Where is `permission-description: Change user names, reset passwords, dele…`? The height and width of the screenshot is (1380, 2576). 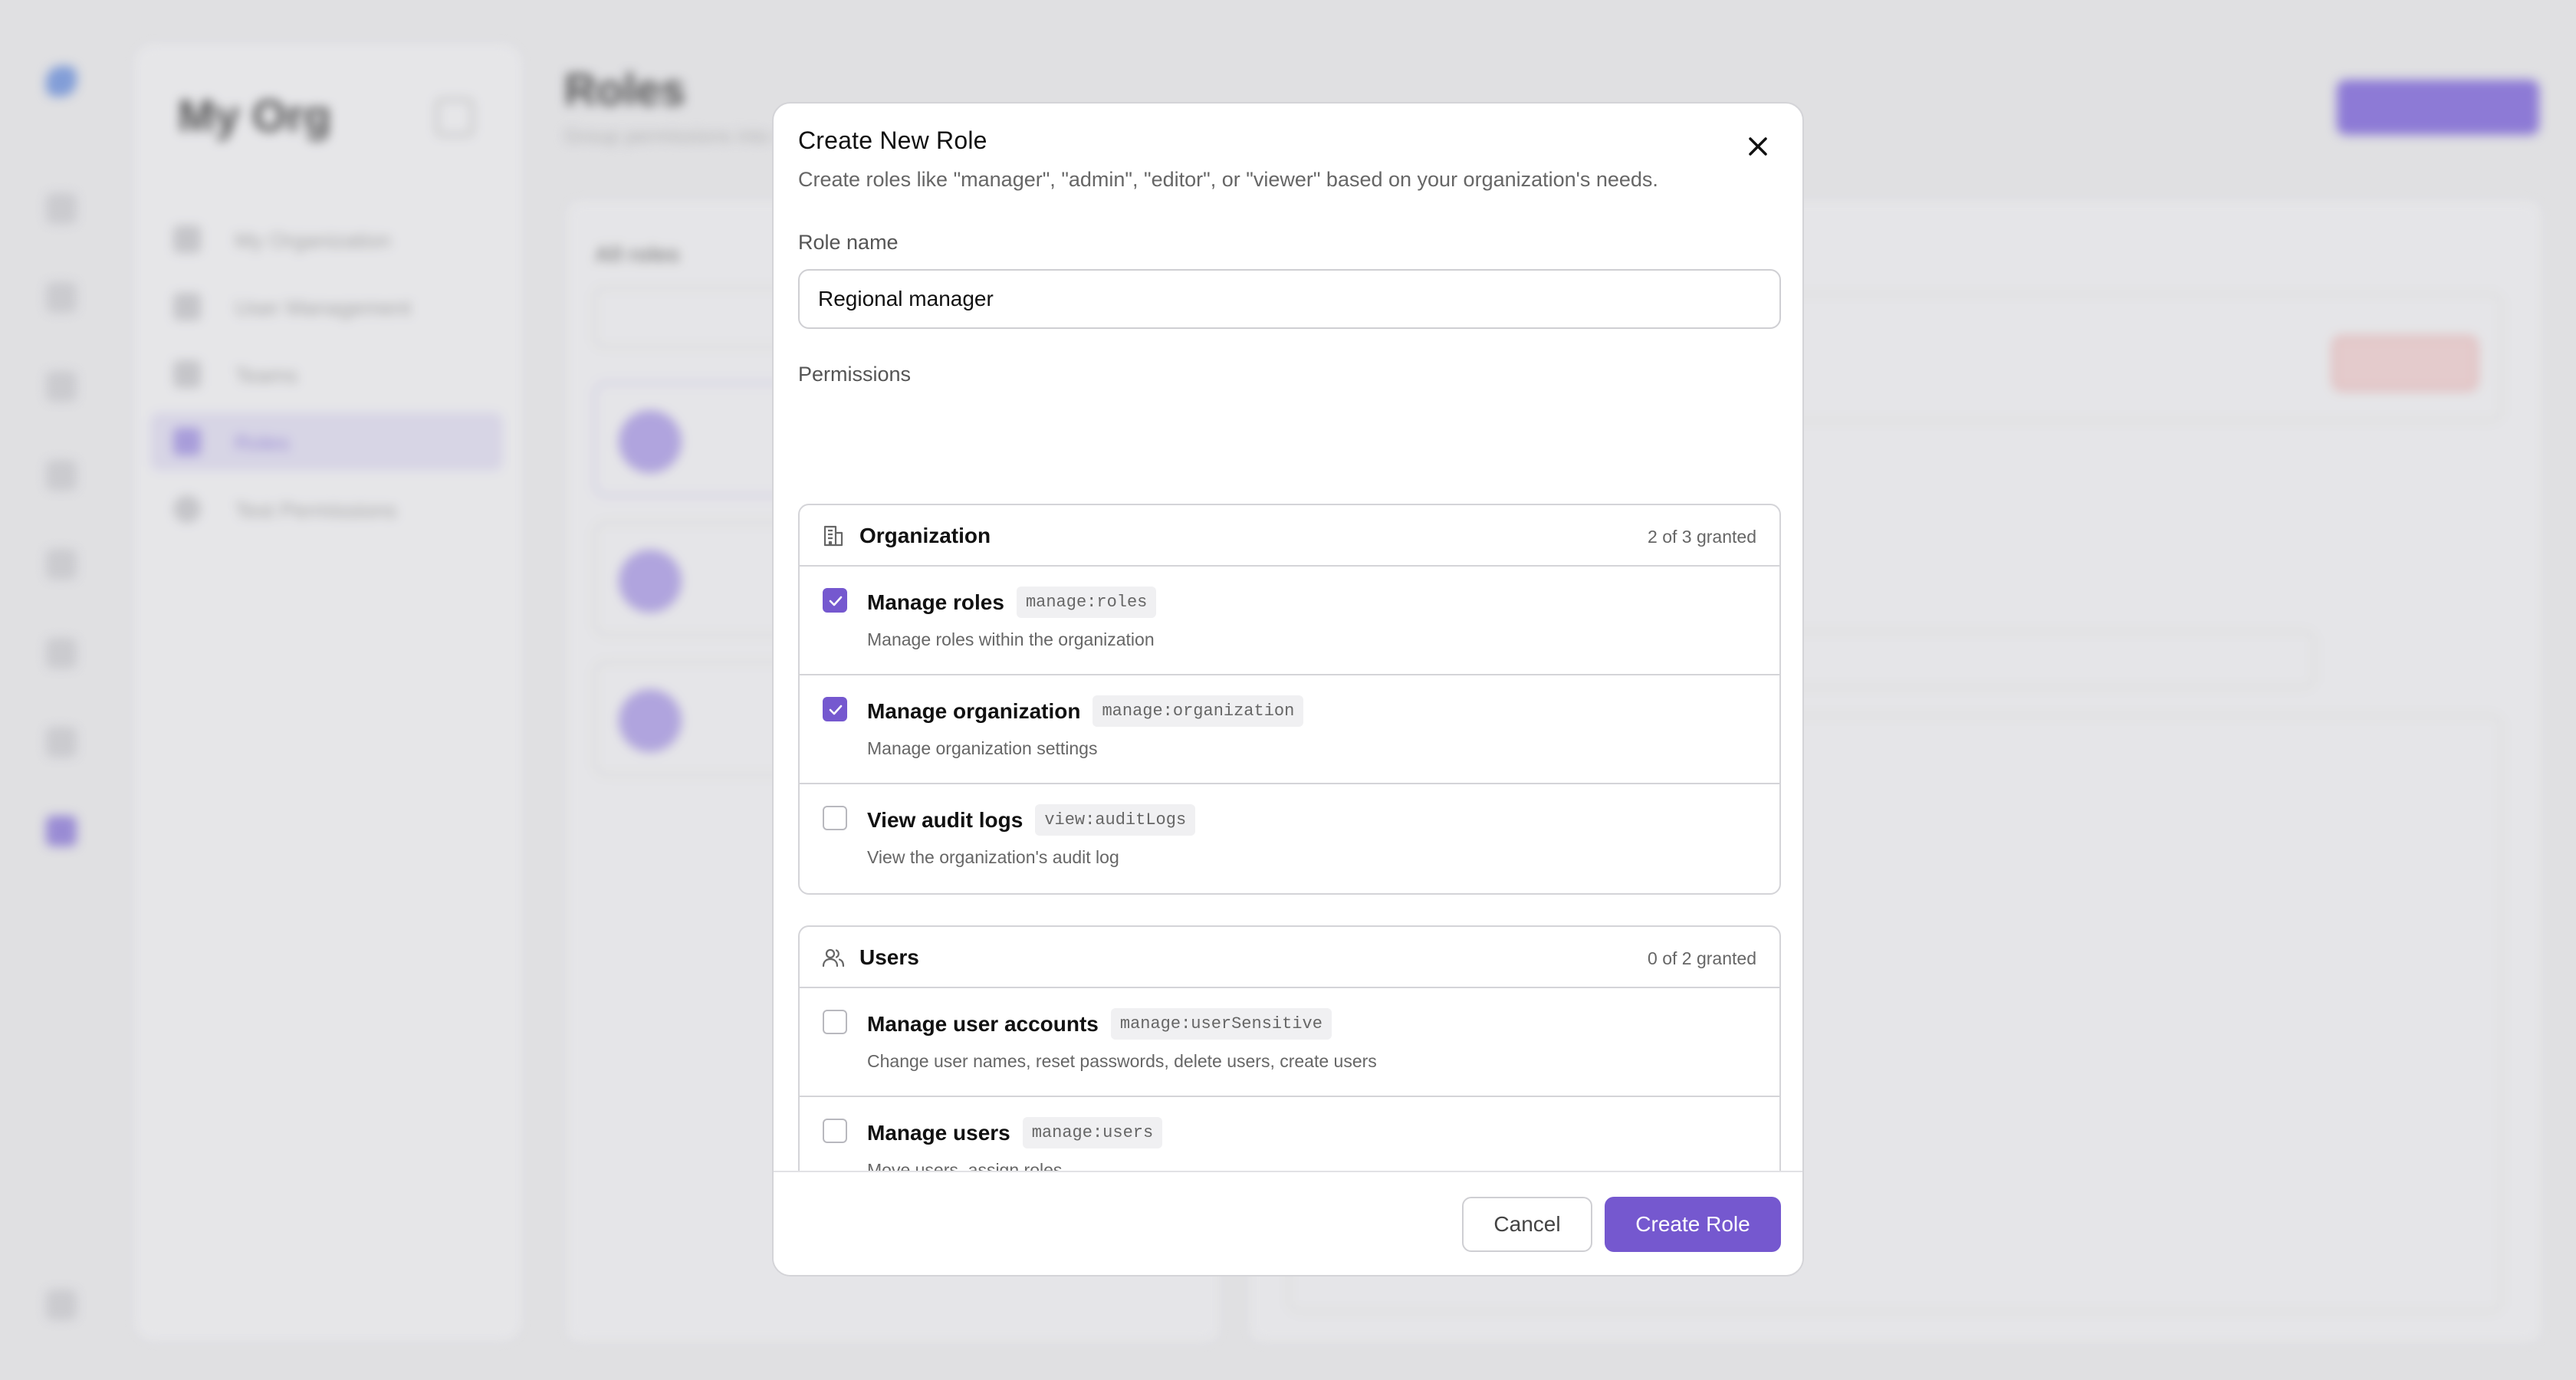 permission-description: Change user names, reset passwords, dele… is located at coordinates (1122, 1061).